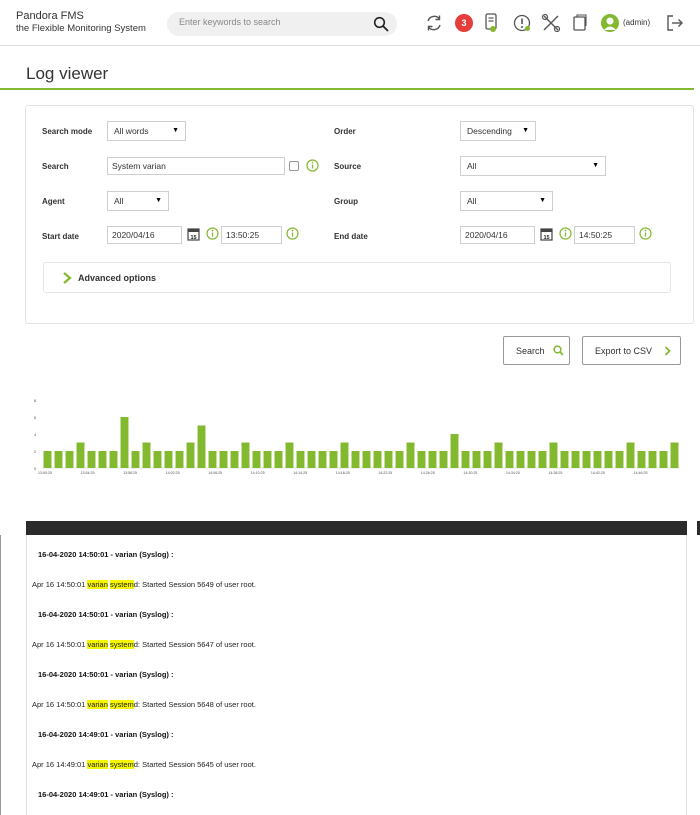 Image resolution: width=700 pixels, height=815 pixels. Describe the element at coordinates (497, 235) in the screenshot. I see `end-date-input: 2020/04/16` at that location.